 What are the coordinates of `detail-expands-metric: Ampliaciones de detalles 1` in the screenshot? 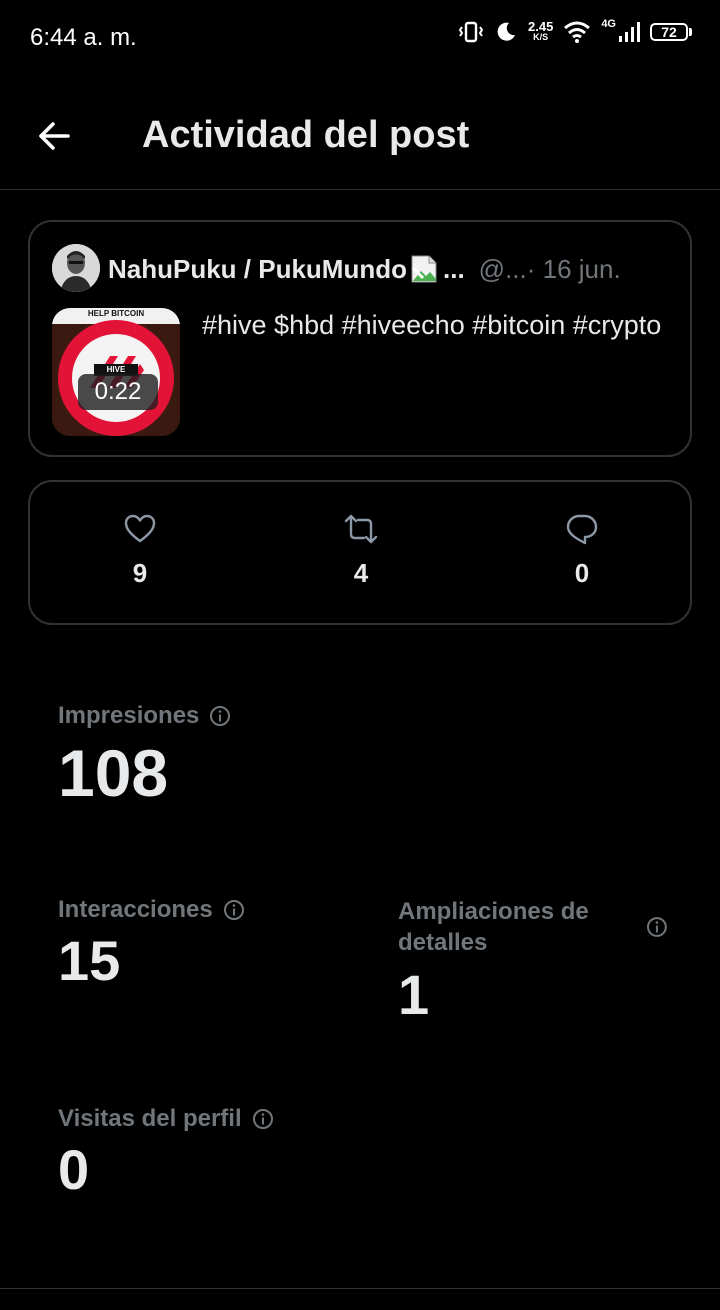 It's located at (533, 961).